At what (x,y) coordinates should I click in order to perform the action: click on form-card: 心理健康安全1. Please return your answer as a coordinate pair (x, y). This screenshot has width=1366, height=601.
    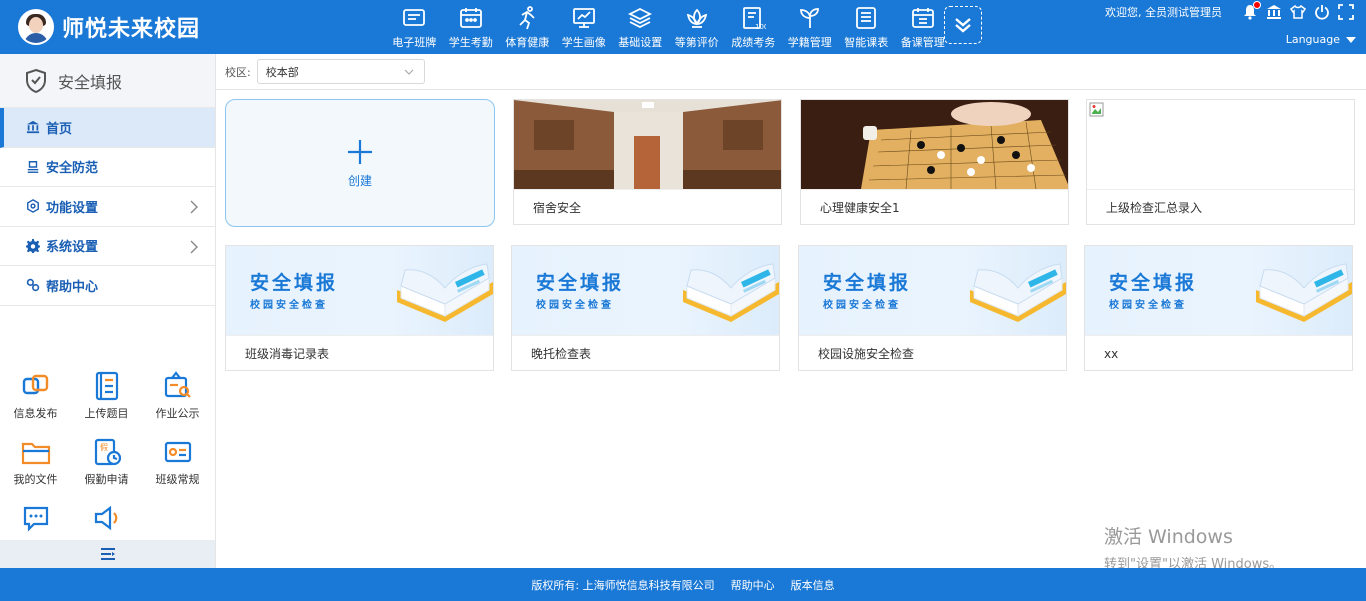
    Looking at the image, I should click on (934, 162).